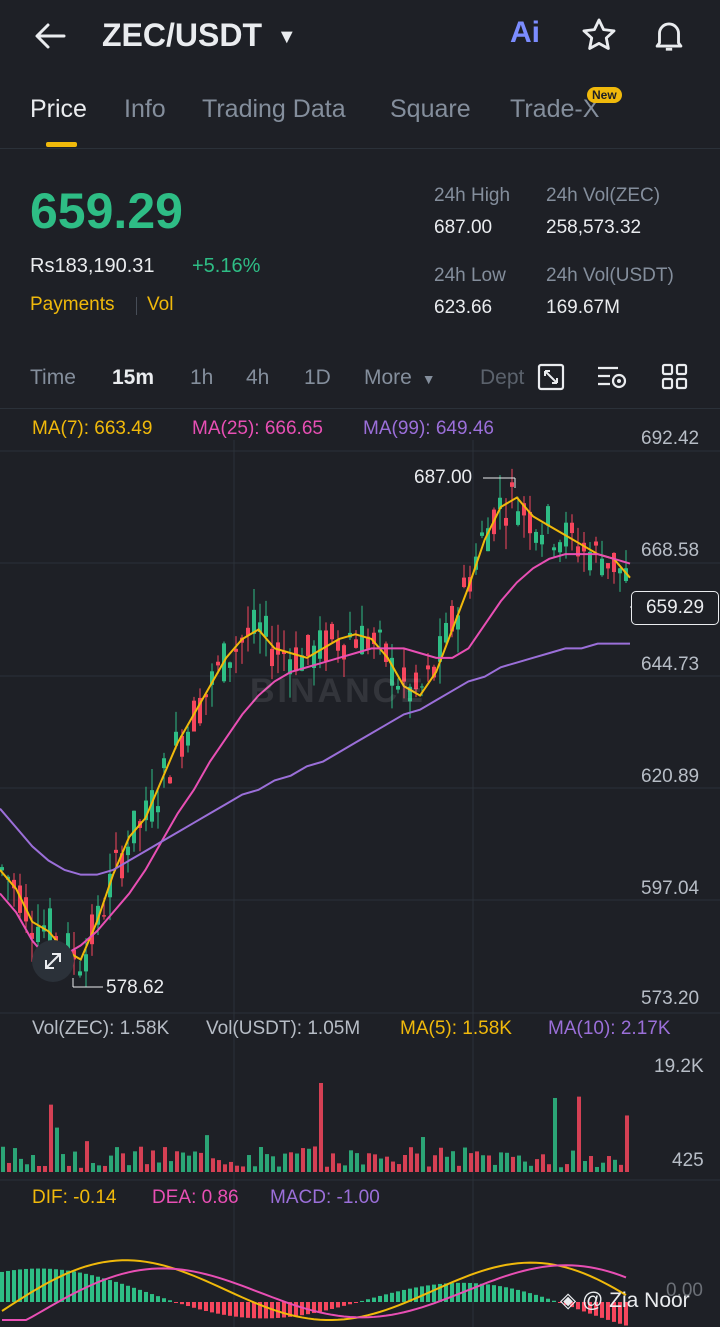 The image size is (720, 1327). Describe the element at coordinates (72, 305) in the screenshot. I see `payments-link: Payments` at that location.